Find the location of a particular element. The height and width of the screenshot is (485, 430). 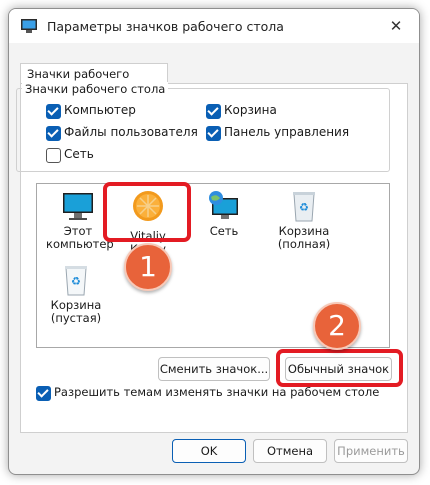

monitor-icon is located at coordinates (78, 206).